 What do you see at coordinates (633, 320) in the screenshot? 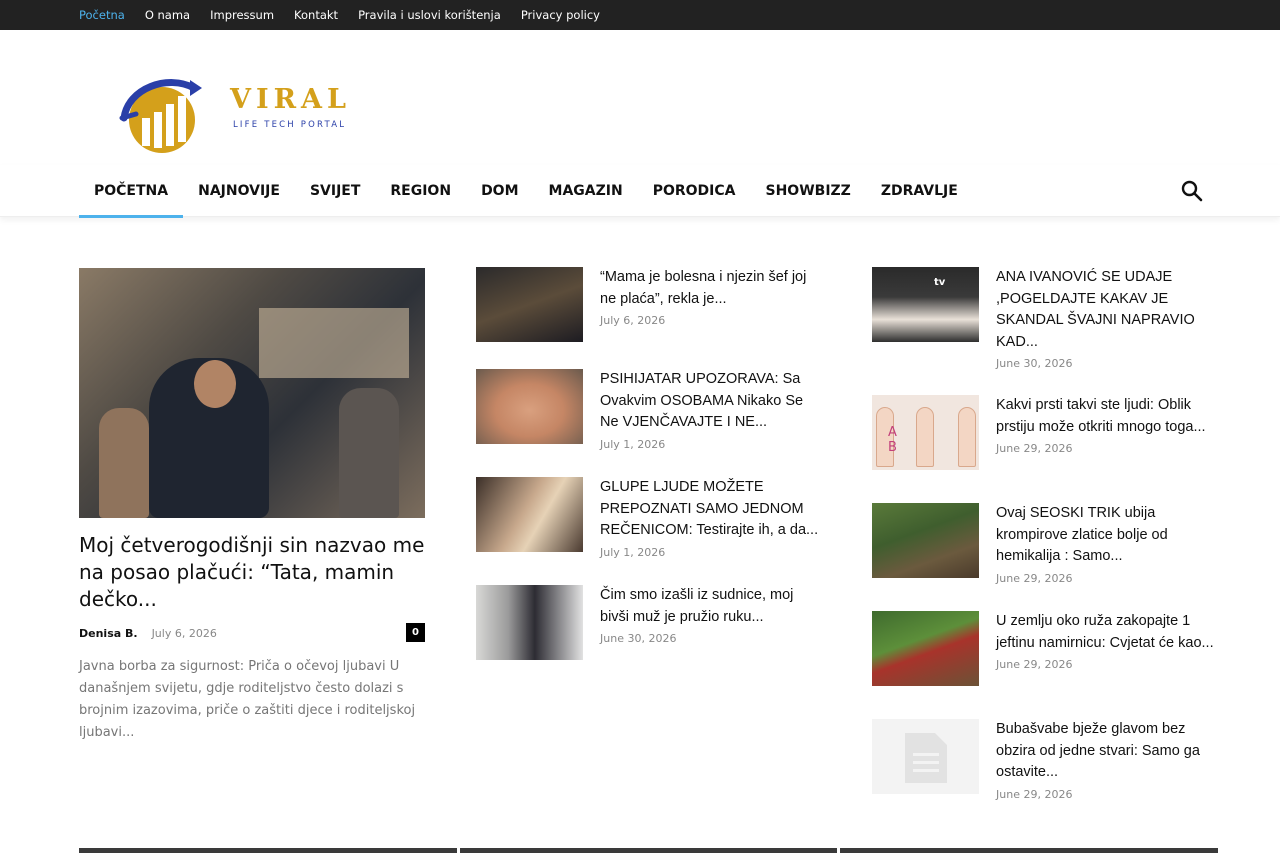
I see `article-date: July 6, 2026` at bounding box center [633, 320].